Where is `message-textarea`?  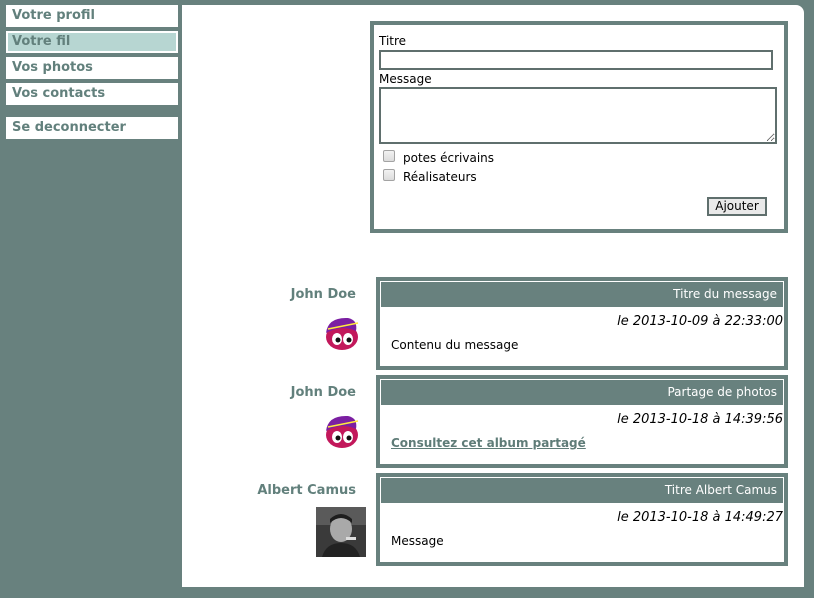
message-textarea is located at coordinates (578, 115).